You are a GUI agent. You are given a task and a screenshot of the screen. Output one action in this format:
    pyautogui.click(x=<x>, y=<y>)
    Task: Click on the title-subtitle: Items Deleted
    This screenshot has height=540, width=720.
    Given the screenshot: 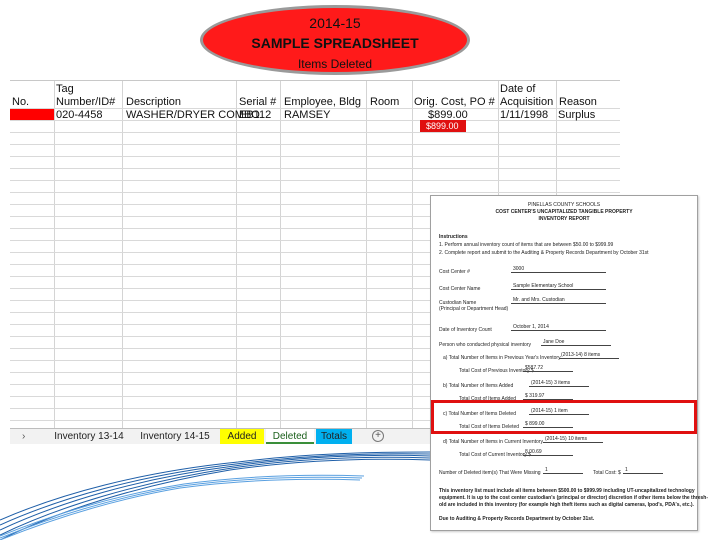 What is the action you would take?
    pyautogui.click(x=335, y=64)
    